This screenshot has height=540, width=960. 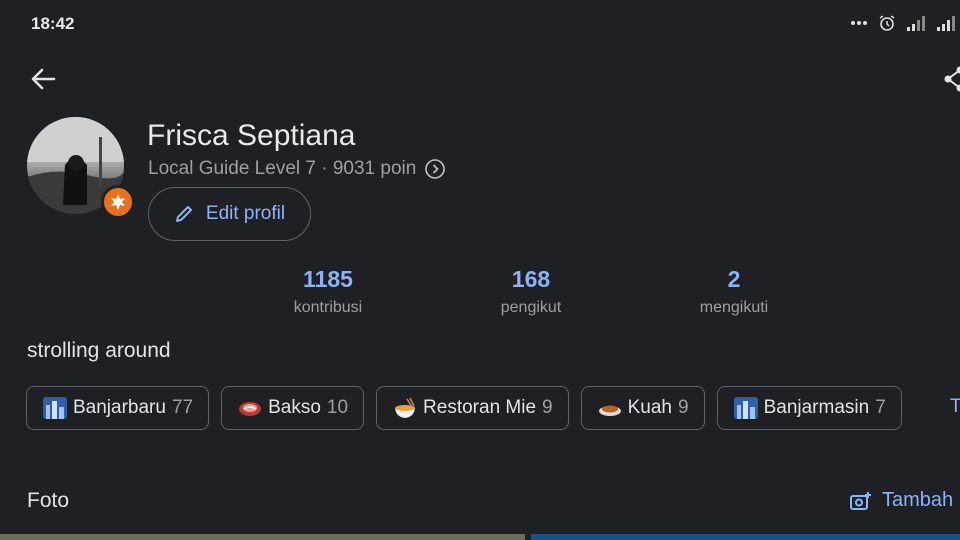 I want to click on chip-bakso: Bakso 10, so click(x=293, y=408).